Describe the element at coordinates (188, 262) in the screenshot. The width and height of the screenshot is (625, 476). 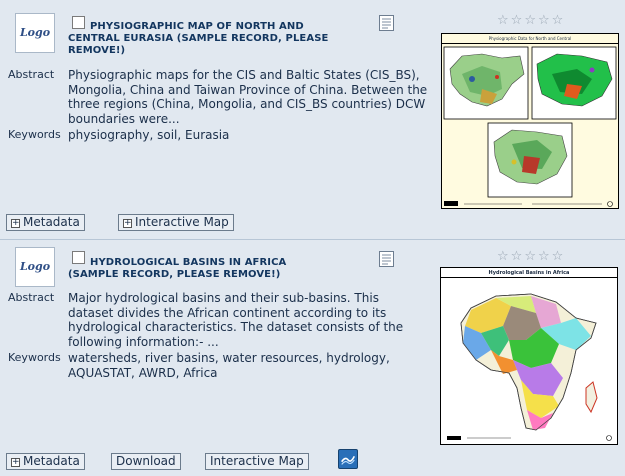
I see `title-line: HYDROLOGICAL BASINS IN AFRICA` at that location.